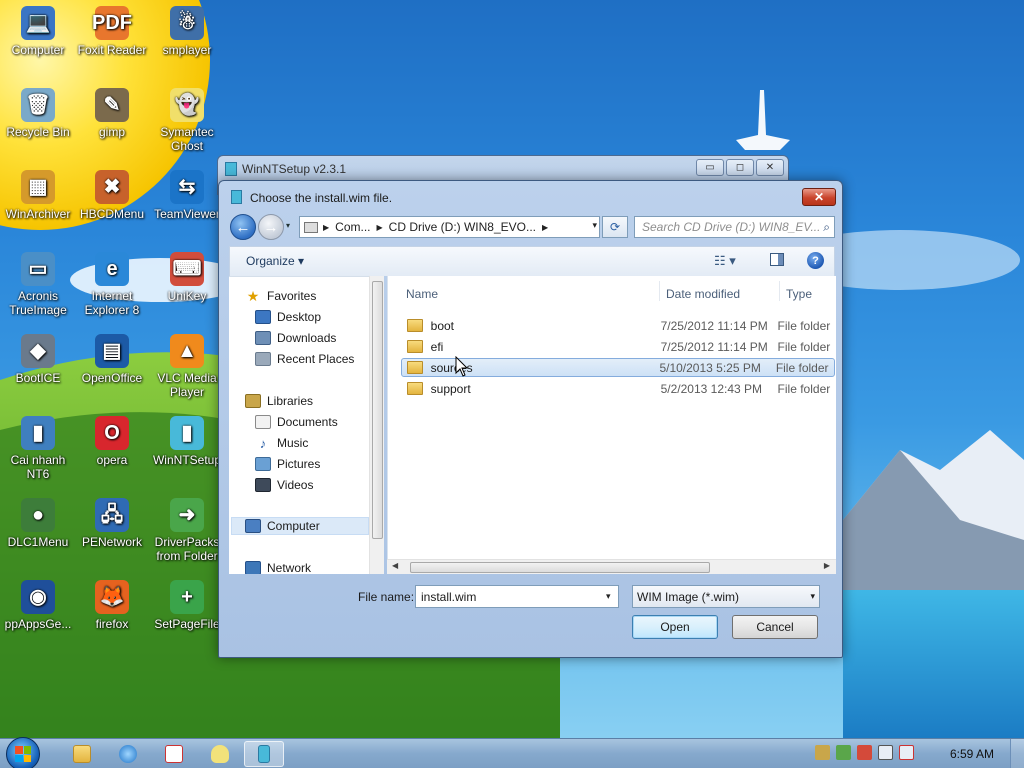 Image resolution: width=1024 pixels, height=768 pixels. Describe the element at coordinates (775, 627) in the screenshot. I see `cancel-button: Cancel` at that location.